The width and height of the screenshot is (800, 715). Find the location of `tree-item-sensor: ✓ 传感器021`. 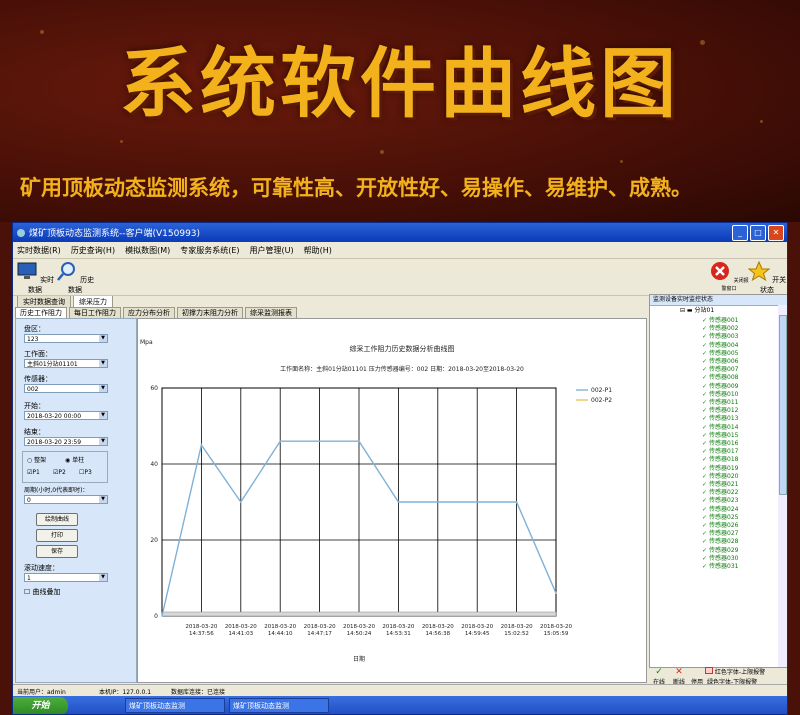

tree-item-sensor: ✓ 传感器021 is located at coordinates (720, 485).